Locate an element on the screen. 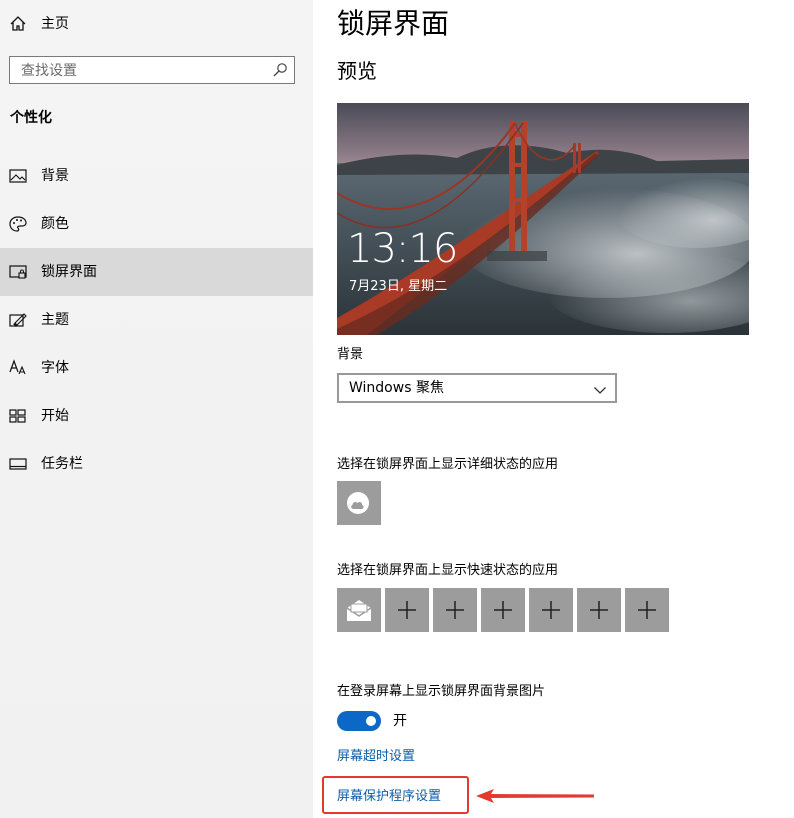  home-icon is located at coordinates (18, 24).